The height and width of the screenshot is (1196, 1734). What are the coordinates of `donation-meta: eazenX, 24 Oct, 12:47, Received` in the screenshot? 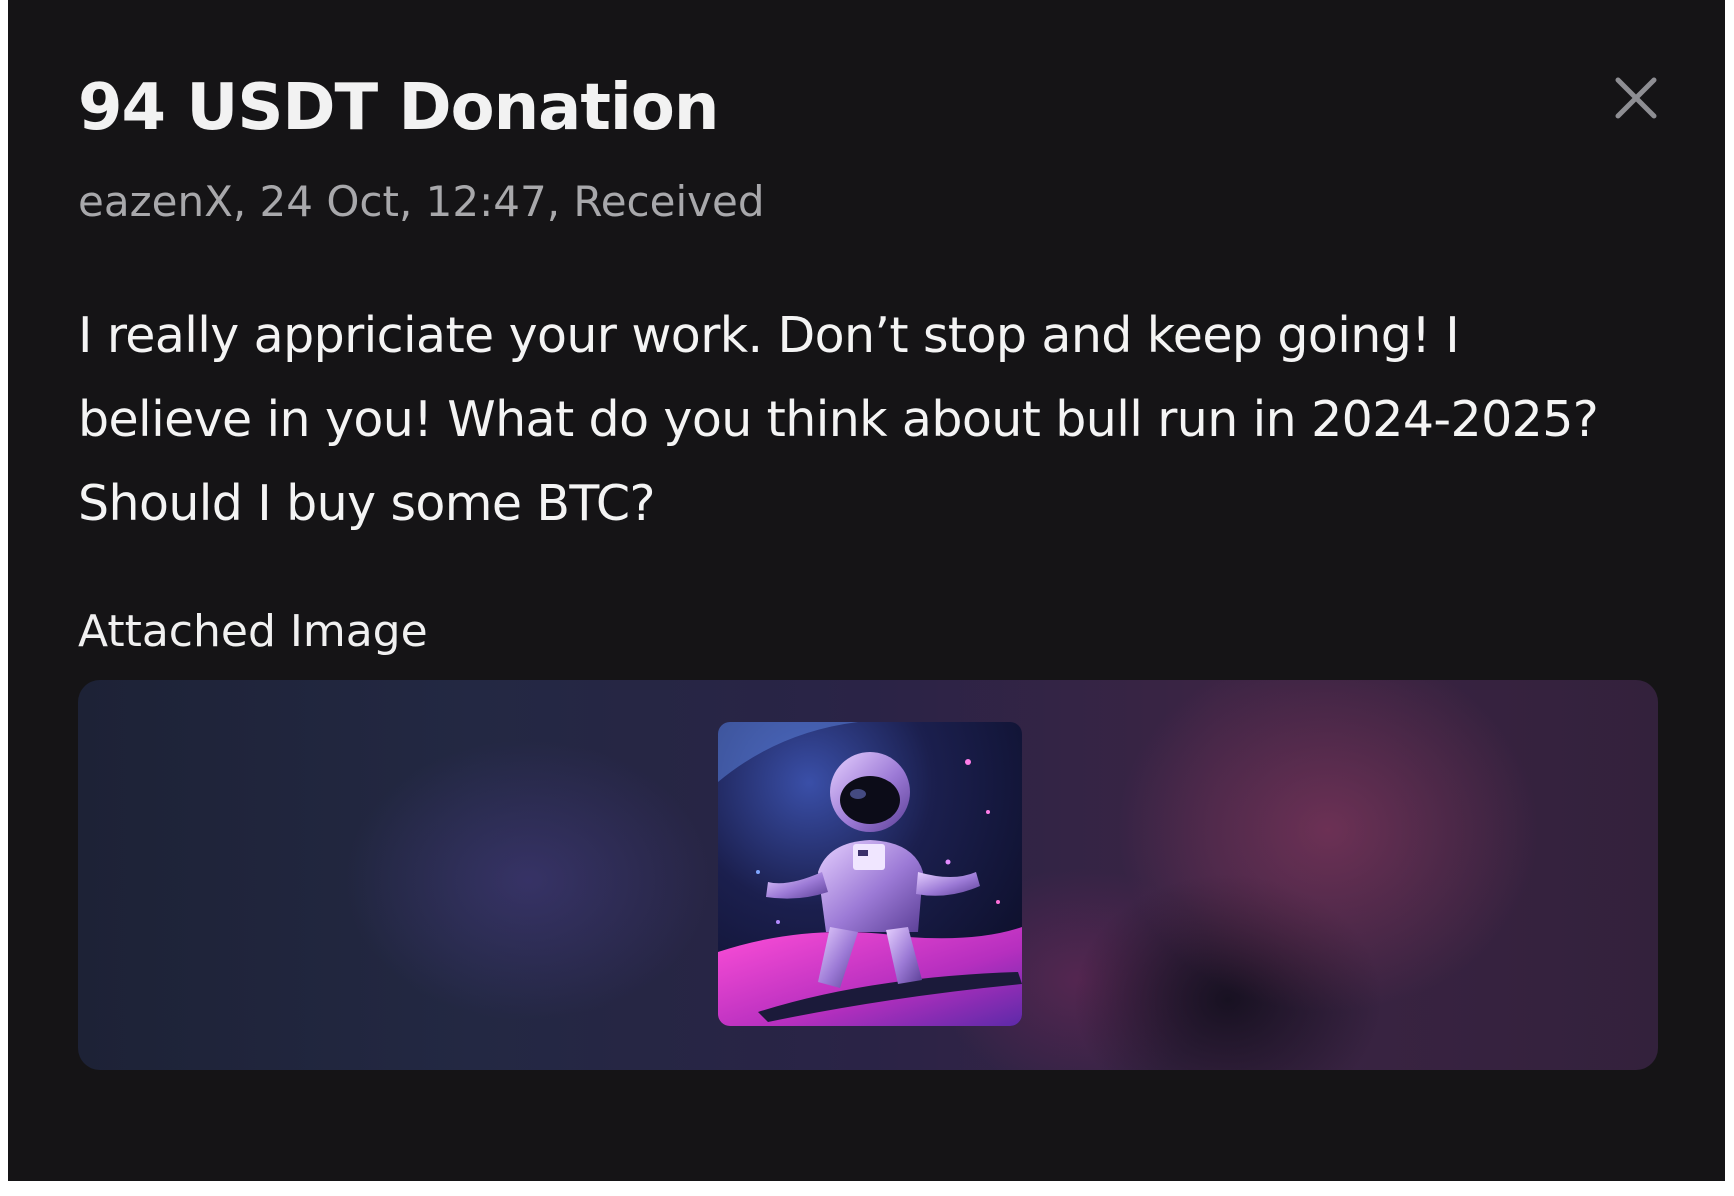 It's located at (421, 201).